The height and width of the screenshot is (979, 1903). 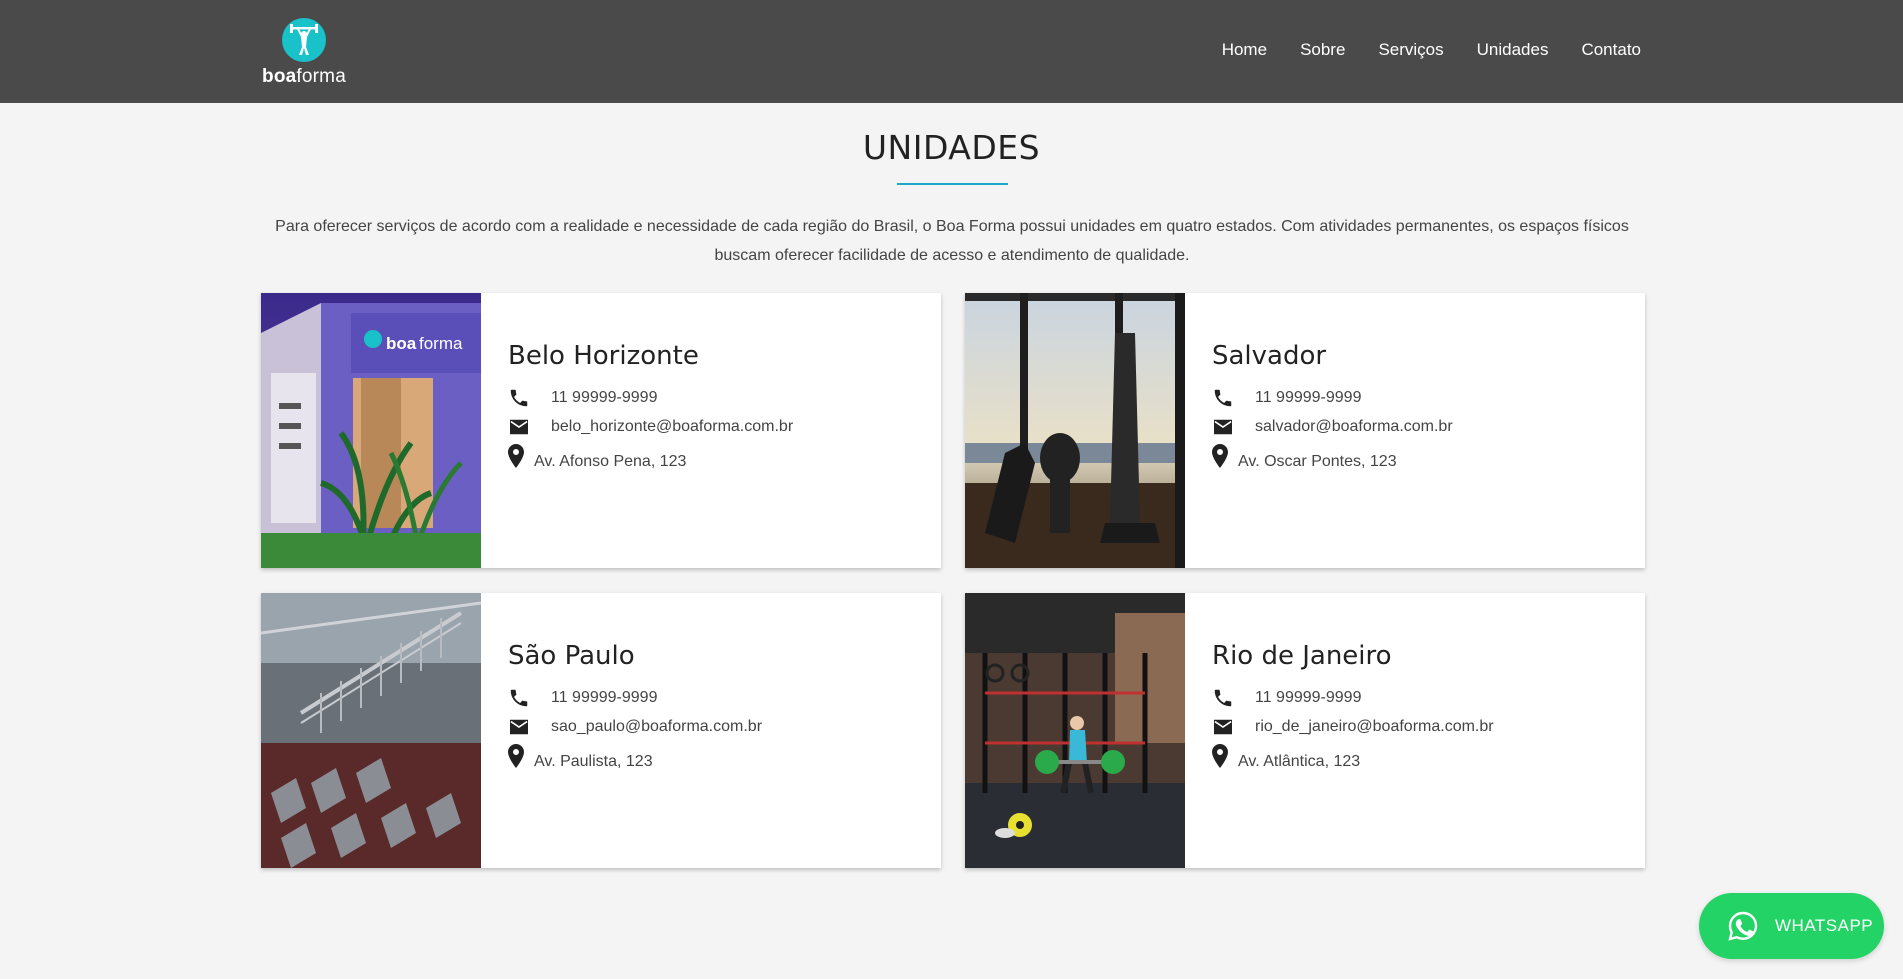 I want to click on unit-photo-sao-paulo, so click(x=371, y=730).